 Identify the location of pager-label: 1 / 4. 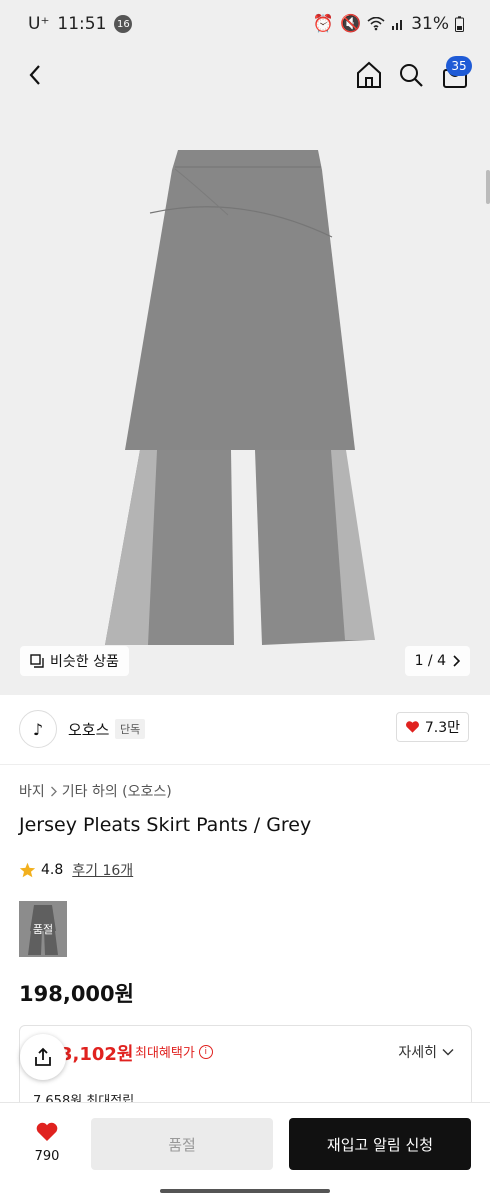
(430, 661).